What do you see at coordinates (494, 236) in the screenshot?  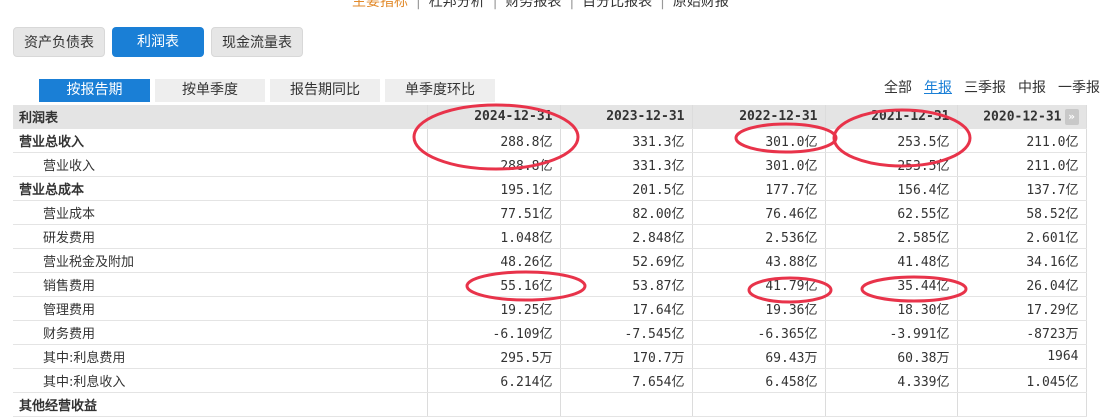 I see `row-value: 1.048亿` at bounding box center [494, 236].